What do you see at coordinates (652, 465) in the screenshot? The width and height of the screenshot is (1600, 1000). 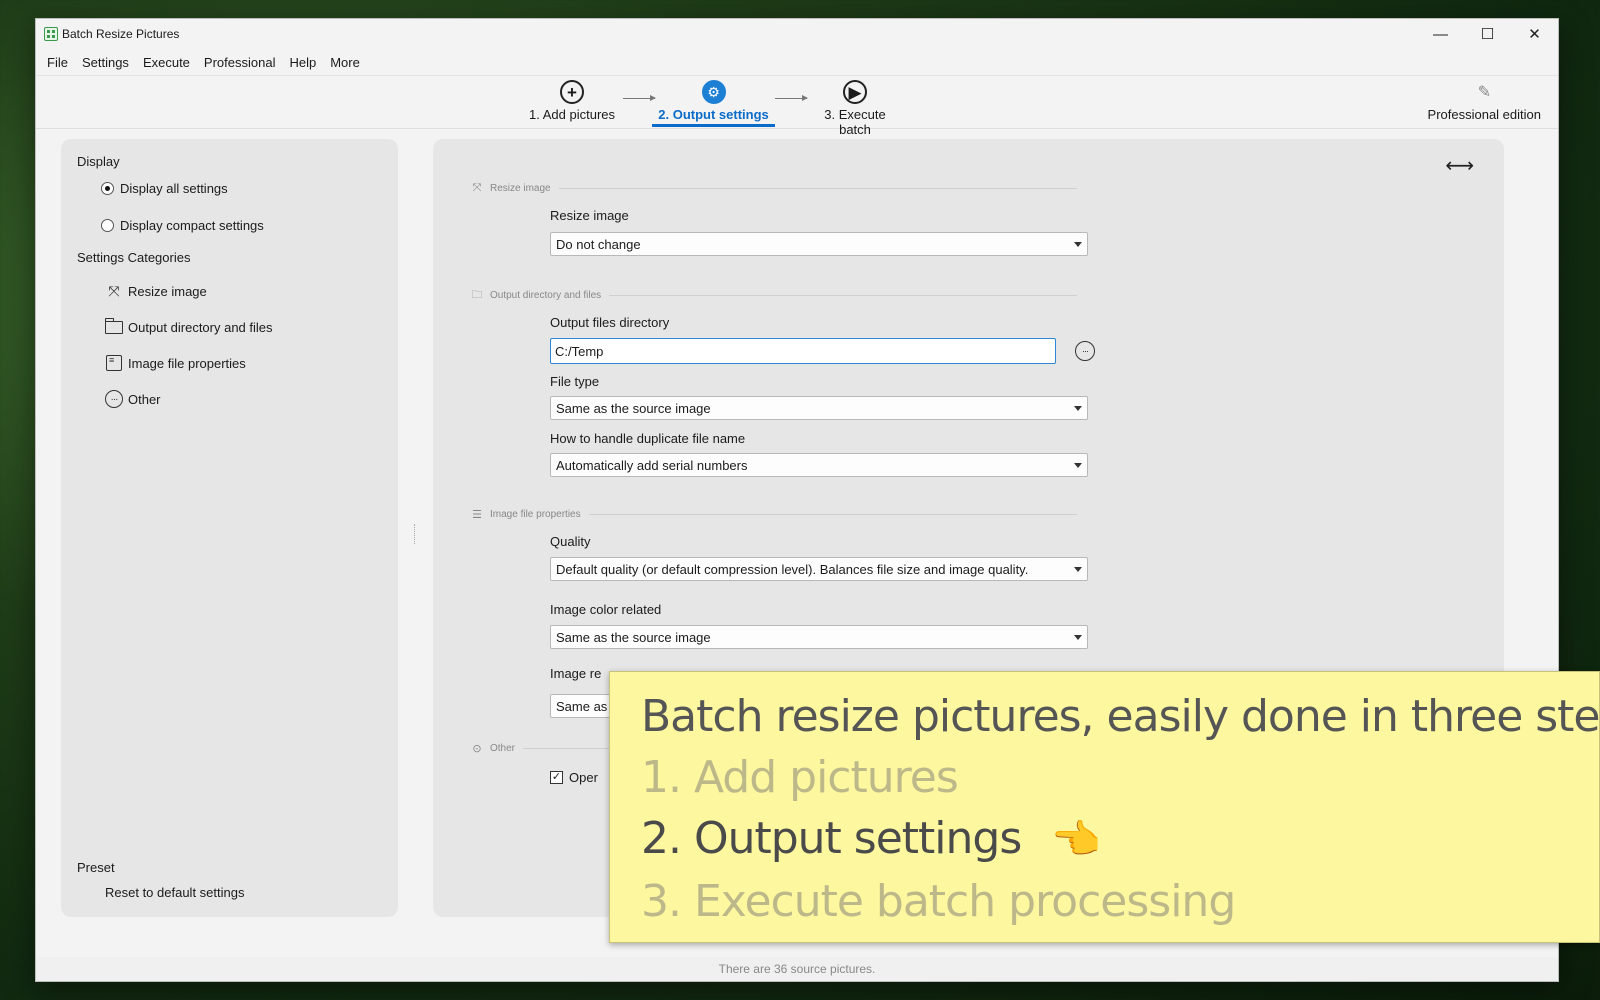 I see `dropdown-value: Automatically add serial numbers` at bounding box center [652, 465].